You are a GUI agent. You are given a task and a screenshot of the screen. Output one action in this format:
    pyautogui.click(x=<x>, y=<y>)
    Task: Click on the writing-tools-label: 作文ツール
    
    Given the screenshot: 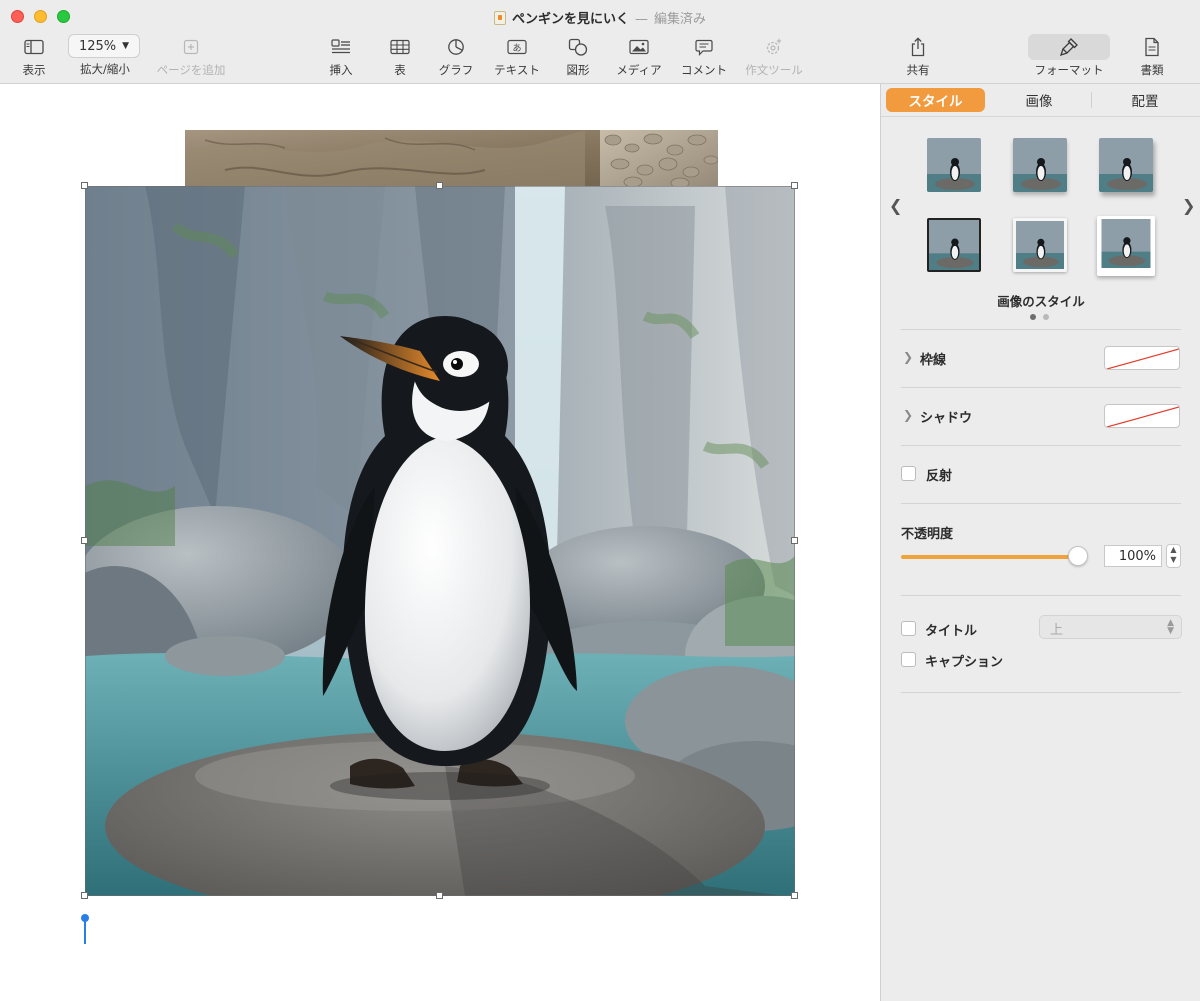 What is the action you would take?
    pyautogui.click(x=774, y=70)
    